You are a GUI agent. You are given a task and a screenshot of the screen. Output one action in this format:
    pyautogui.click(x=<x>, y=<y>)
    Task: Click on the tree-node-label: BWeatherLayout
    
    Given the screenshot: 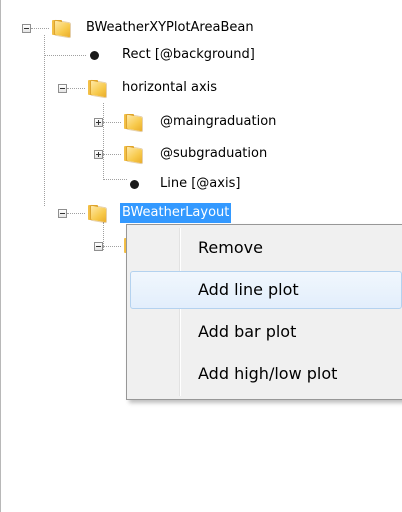 What is the action you would take?
    pyautogui.click(x=176, y=213)
    